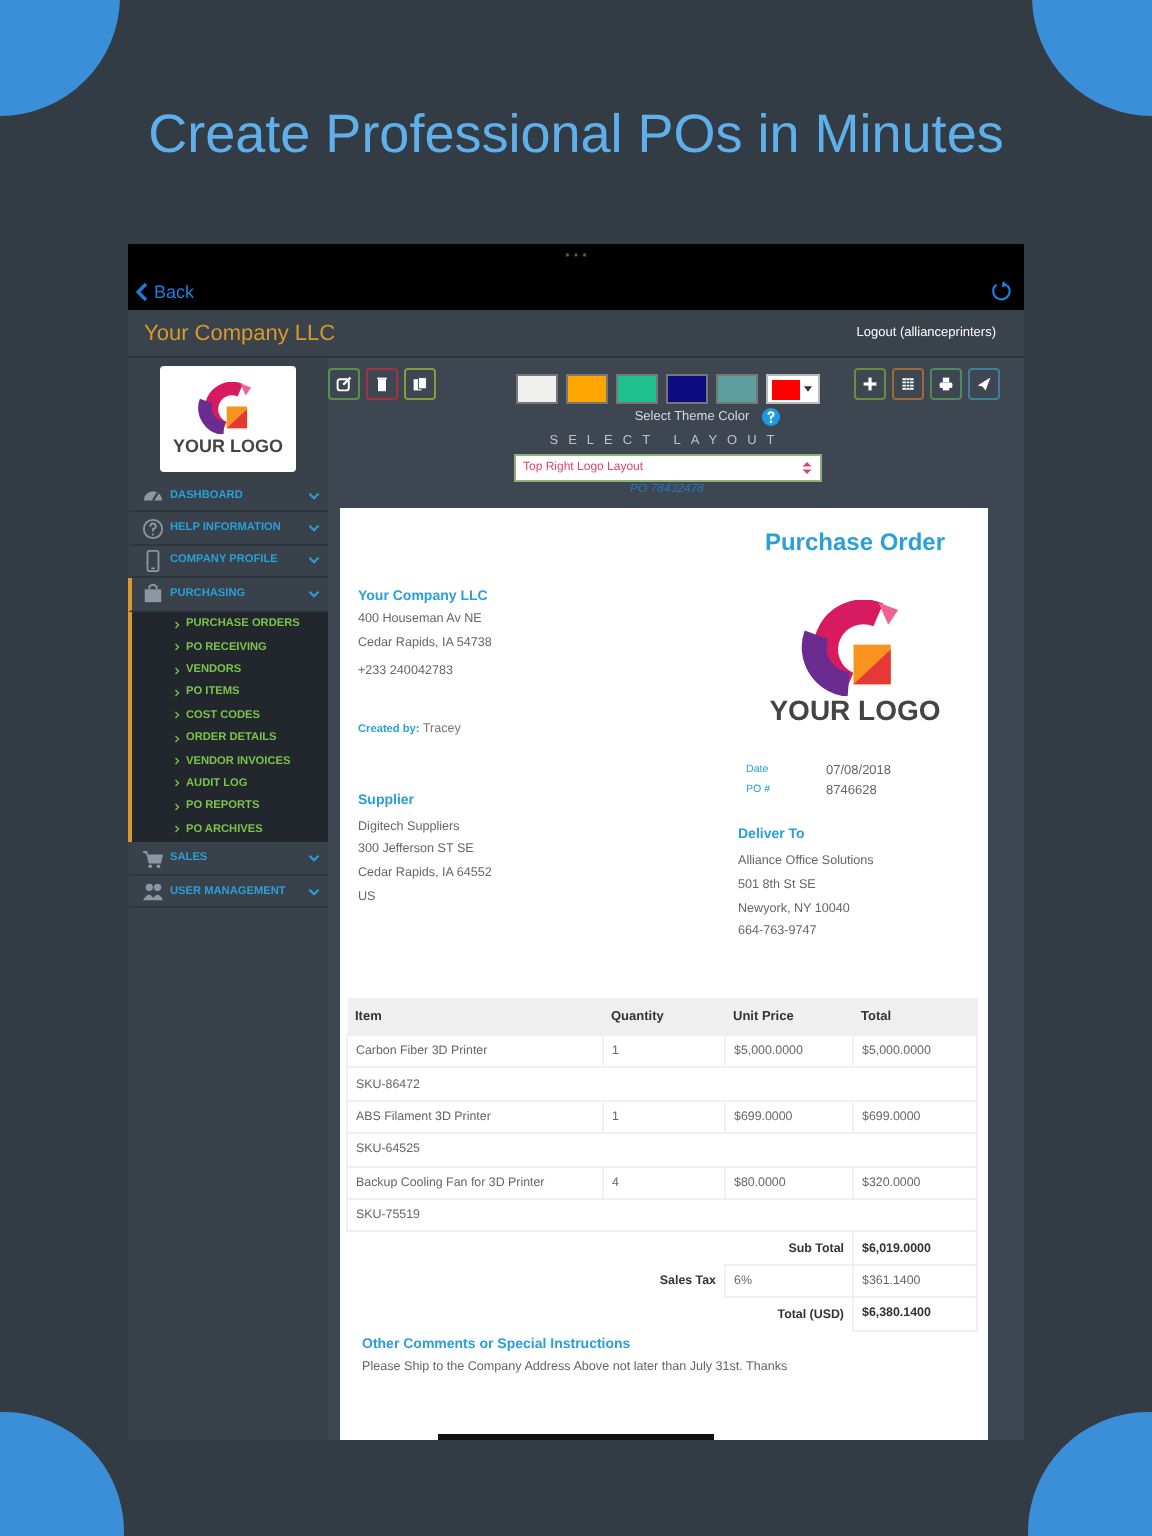  I want to click on updown-caret-icon, so click(806, 468).